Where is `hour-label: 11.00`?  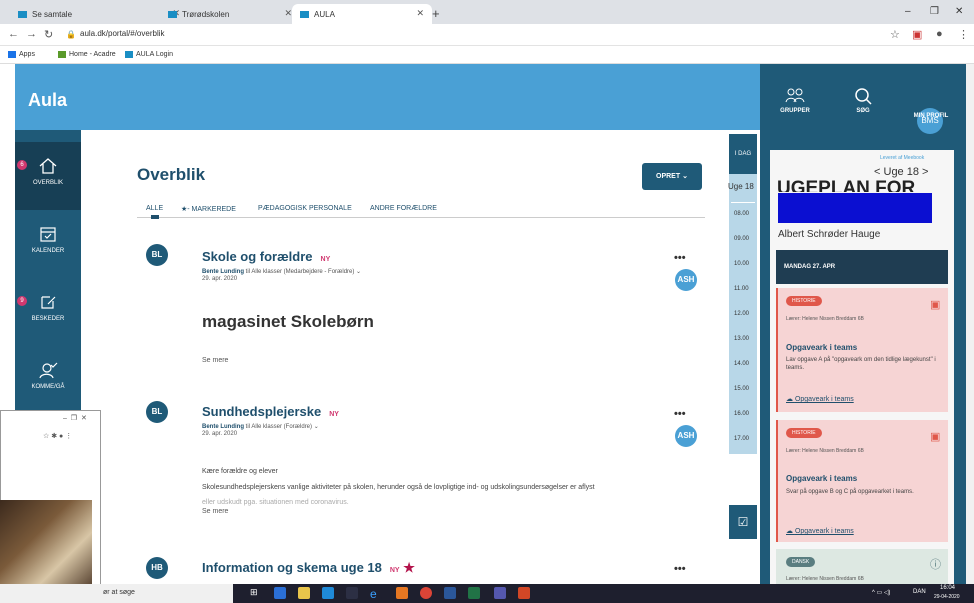 hour-label: 11.00 is located at coordinates (741, 289).